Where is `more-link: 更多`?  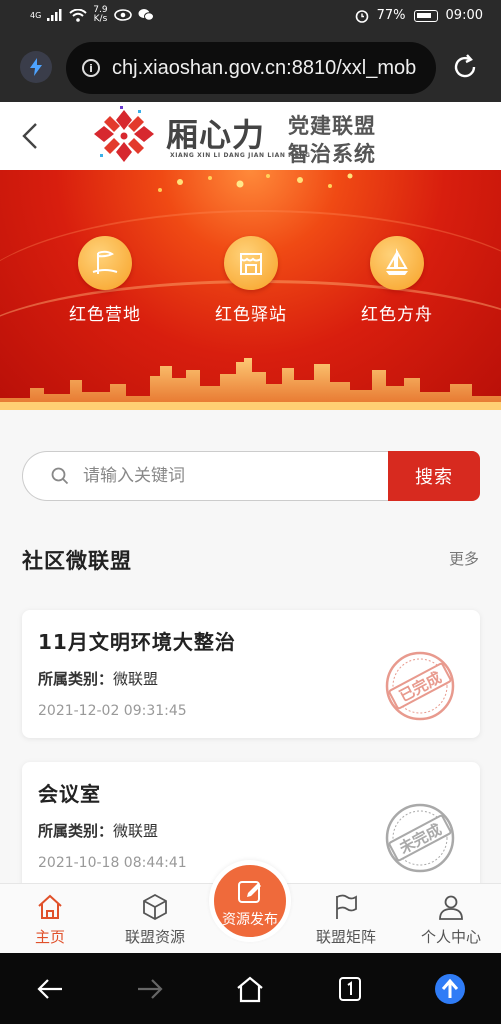 more-link: 更多 is located at coordinates (464, 558).